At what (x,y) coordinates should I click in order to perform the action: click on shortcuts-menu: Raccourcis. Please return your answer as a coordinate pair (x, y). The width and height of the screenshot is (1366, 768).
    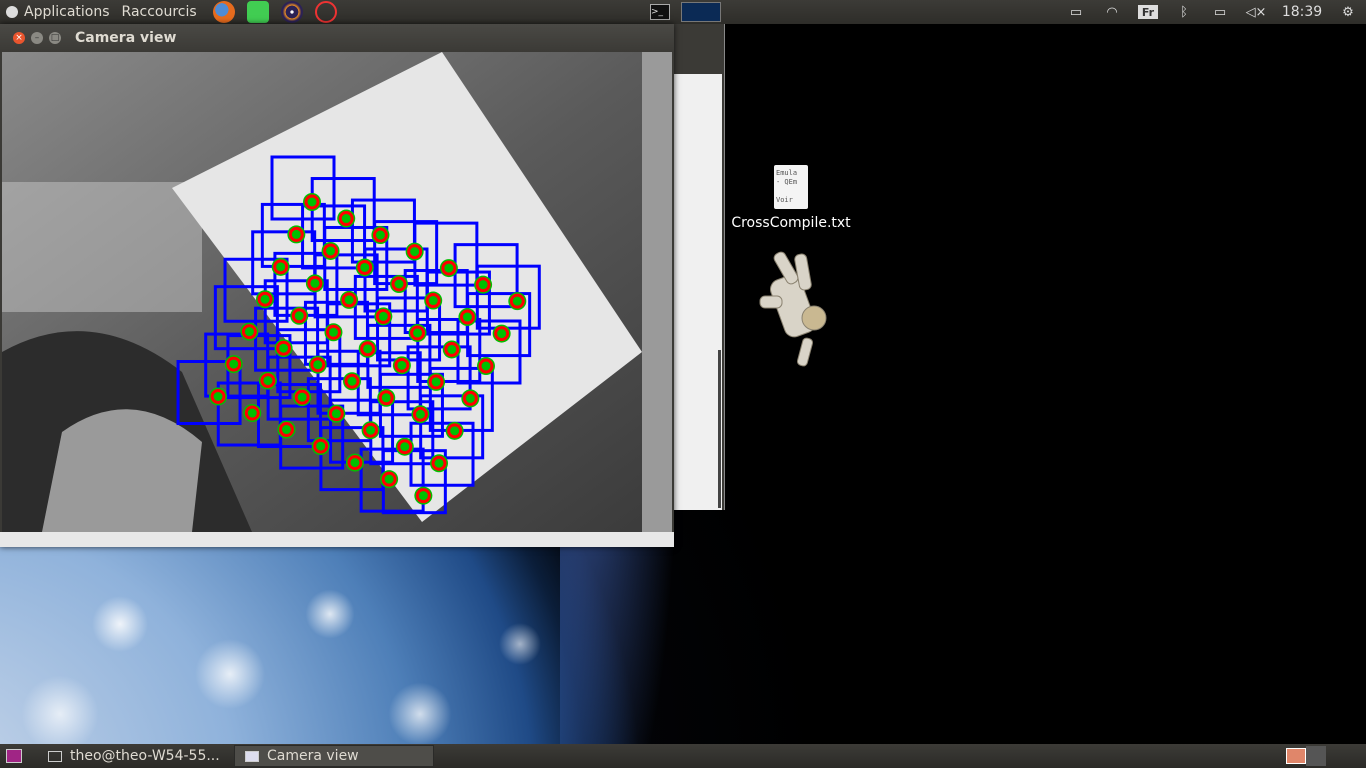
    Looking at the image, I should click on (159, 12).